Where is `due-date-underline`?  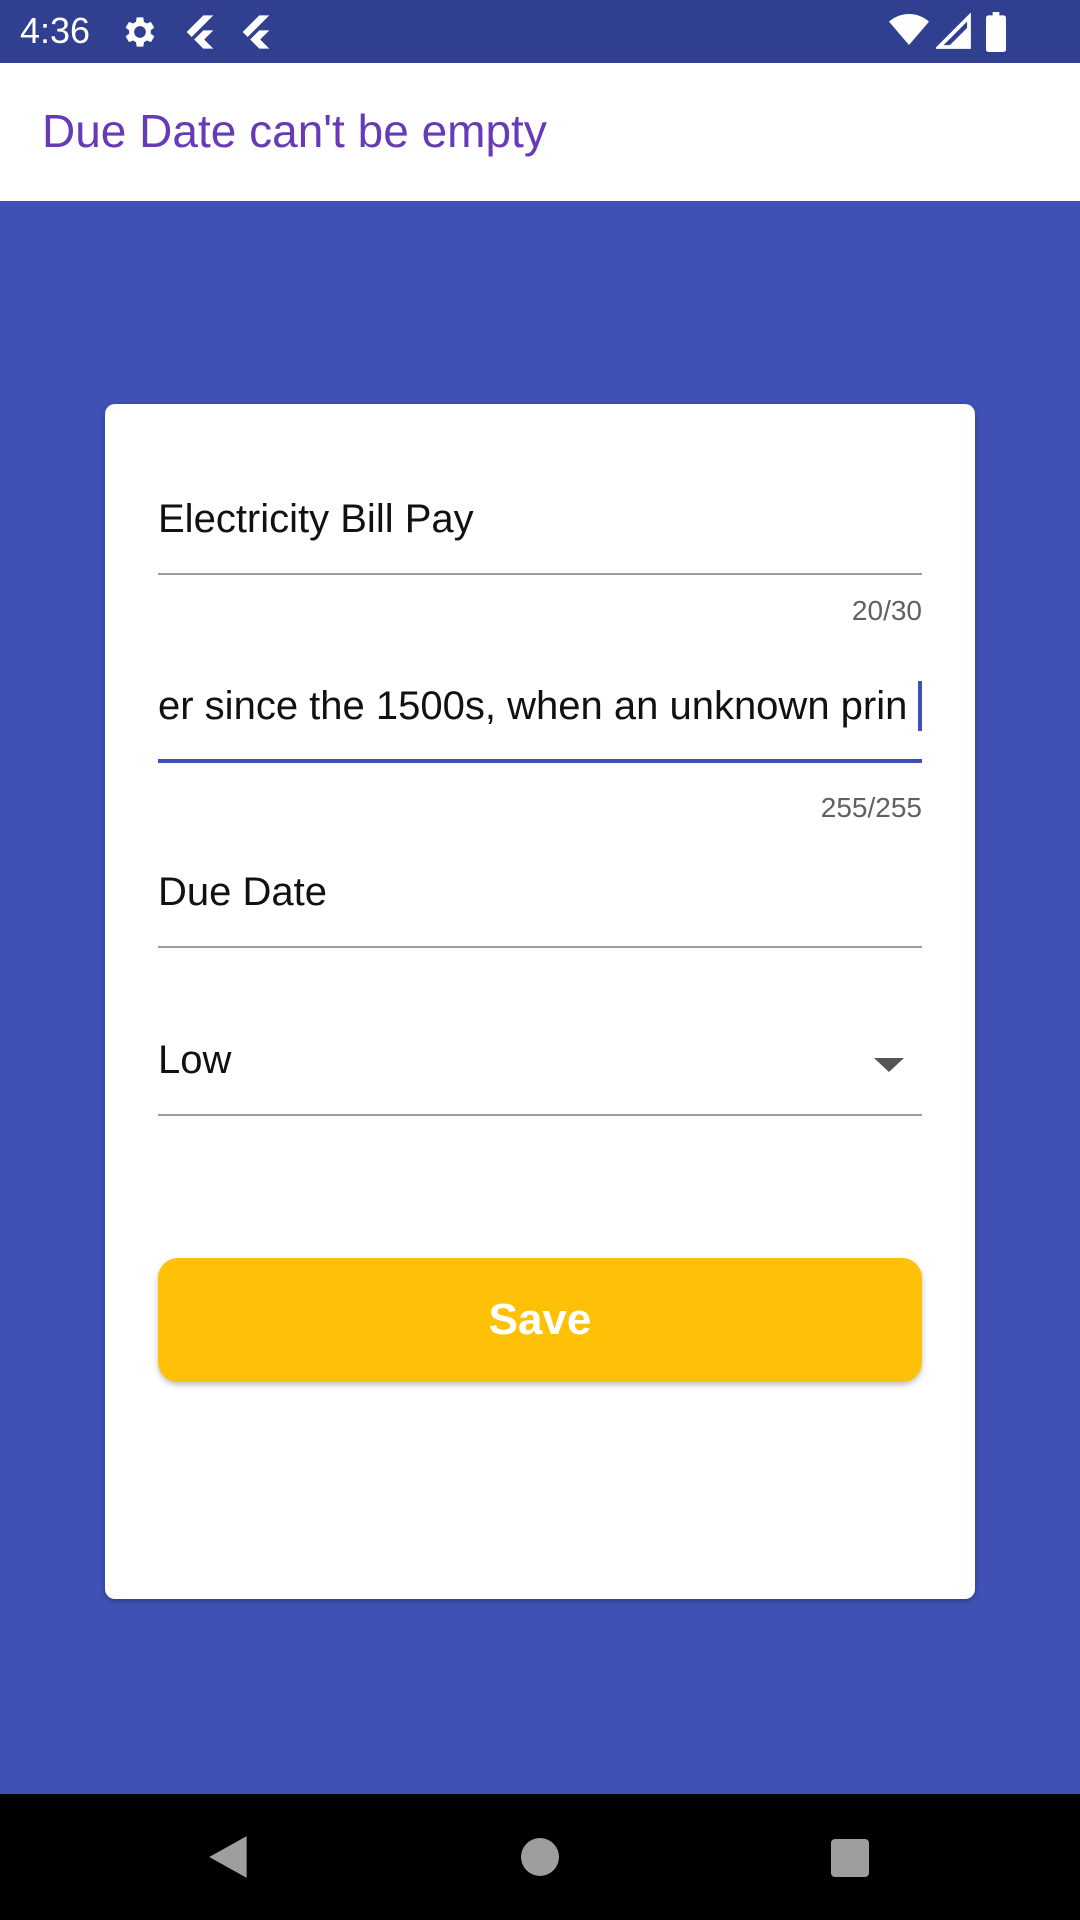 due-date-underline is located at coordinates (540, 947).